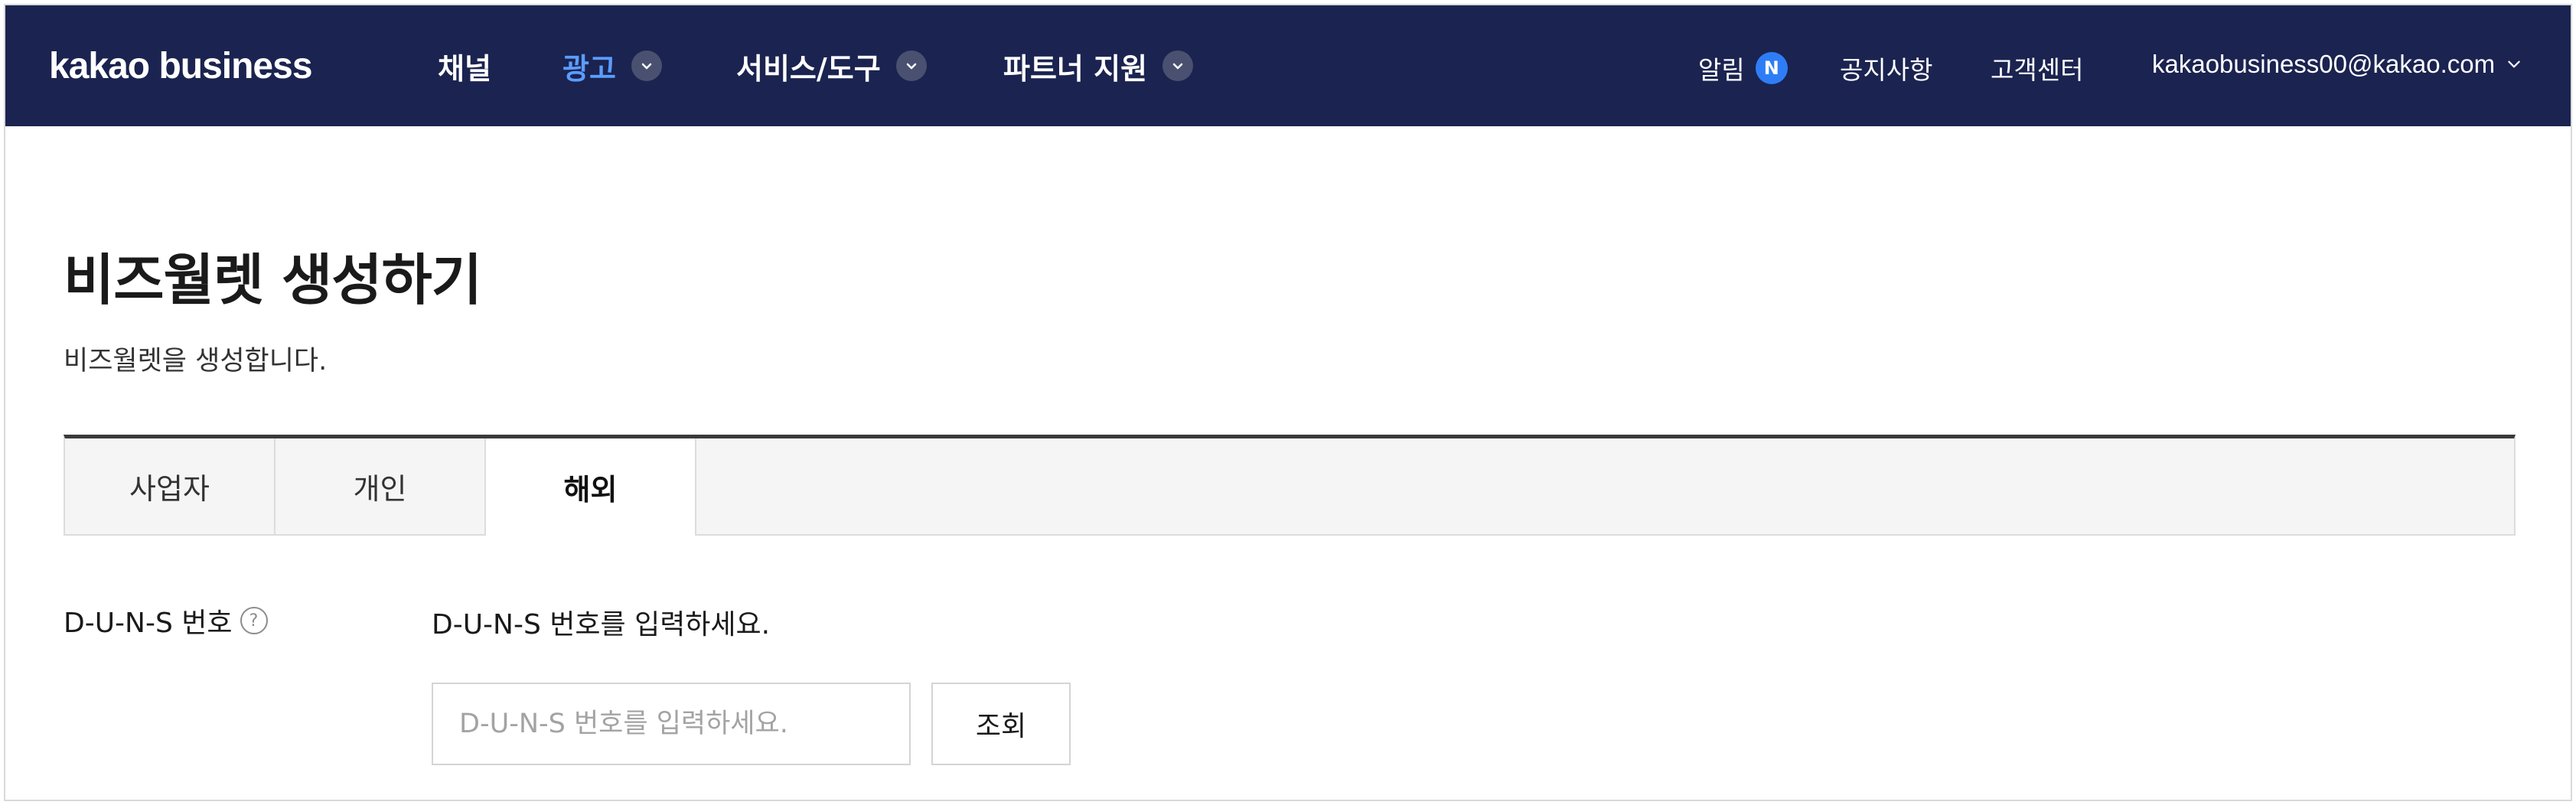 This screenshot has height=805, width=2576. What do you see at coordinates (671, 724) in the screenshot?
I see `duns-input` at bounding box center [671, 724].